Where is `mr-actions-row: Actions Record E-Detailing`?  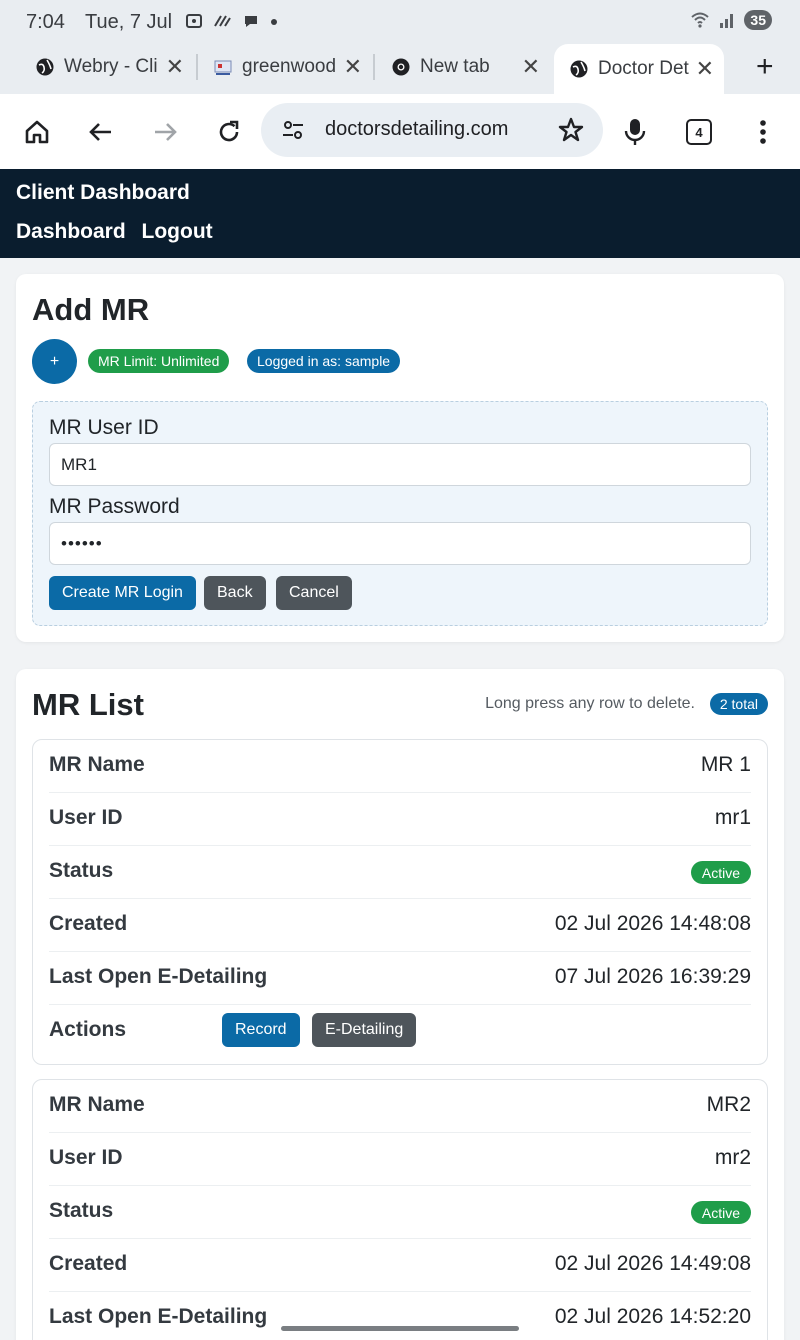 mr-actions-row: Actions Record E-Detailing is located at coordinates (400, 1031).